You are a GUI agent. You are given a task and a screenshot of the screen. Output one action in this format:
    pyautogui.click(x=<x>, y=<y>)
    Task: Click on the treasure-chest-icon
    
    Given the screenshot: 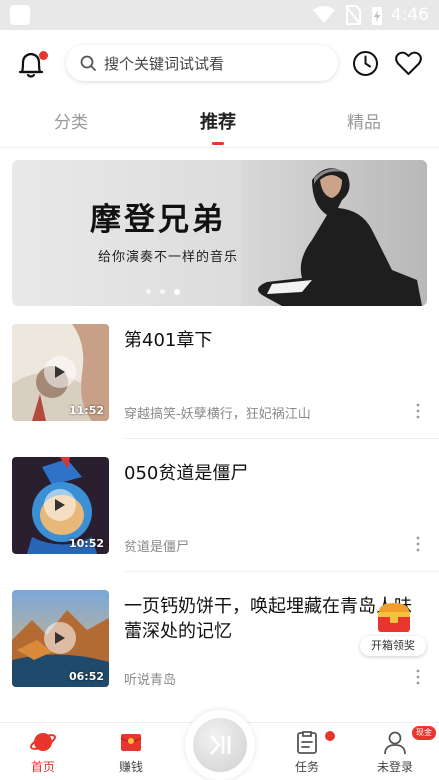 What is the action you would take?
    pyautogui.click(x=394, y=617)
    